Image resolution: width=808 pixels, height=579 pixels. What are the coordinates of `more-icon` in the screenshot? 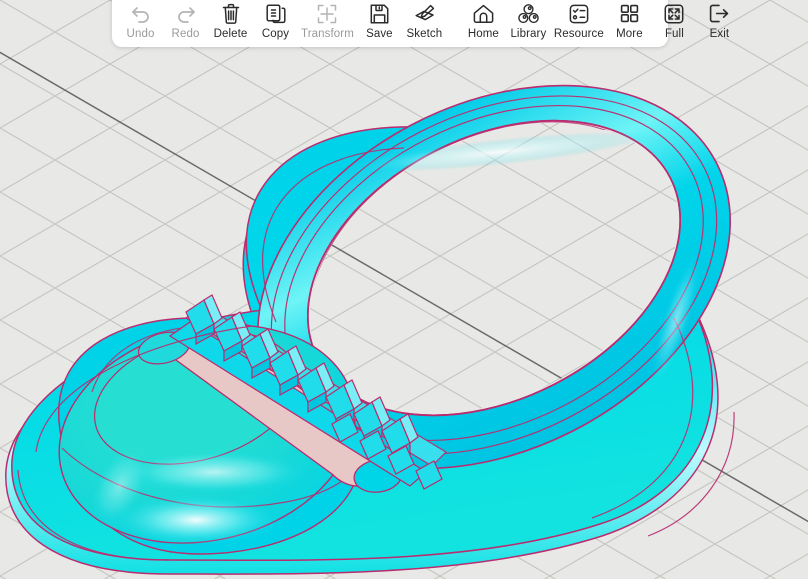 It's located at (629, 13).